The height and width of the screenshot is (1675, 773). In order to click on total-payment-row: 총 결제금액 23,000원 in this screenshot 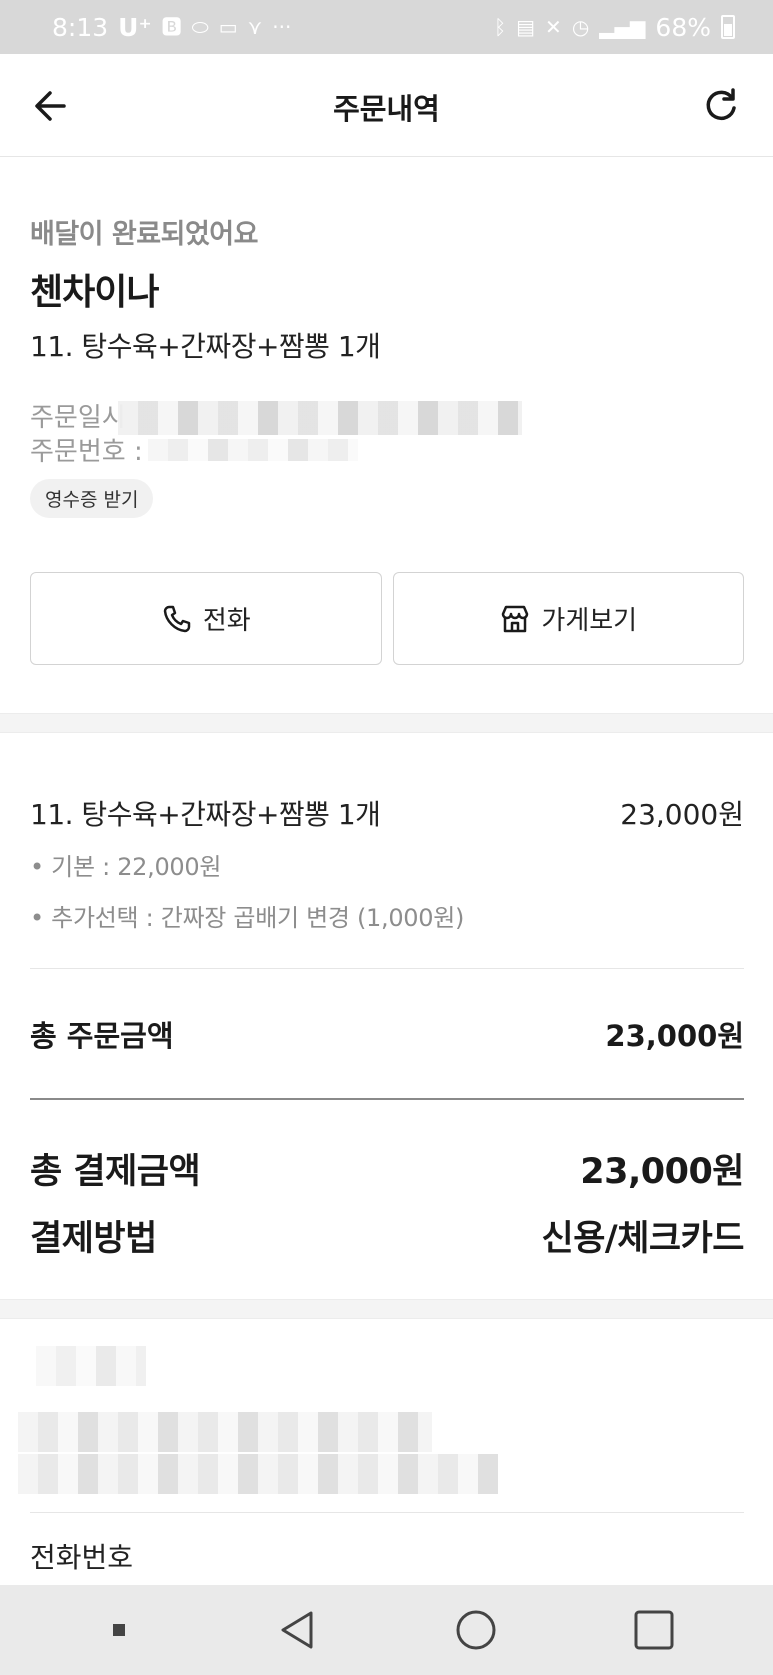, I will do `click(387, 1168)`.